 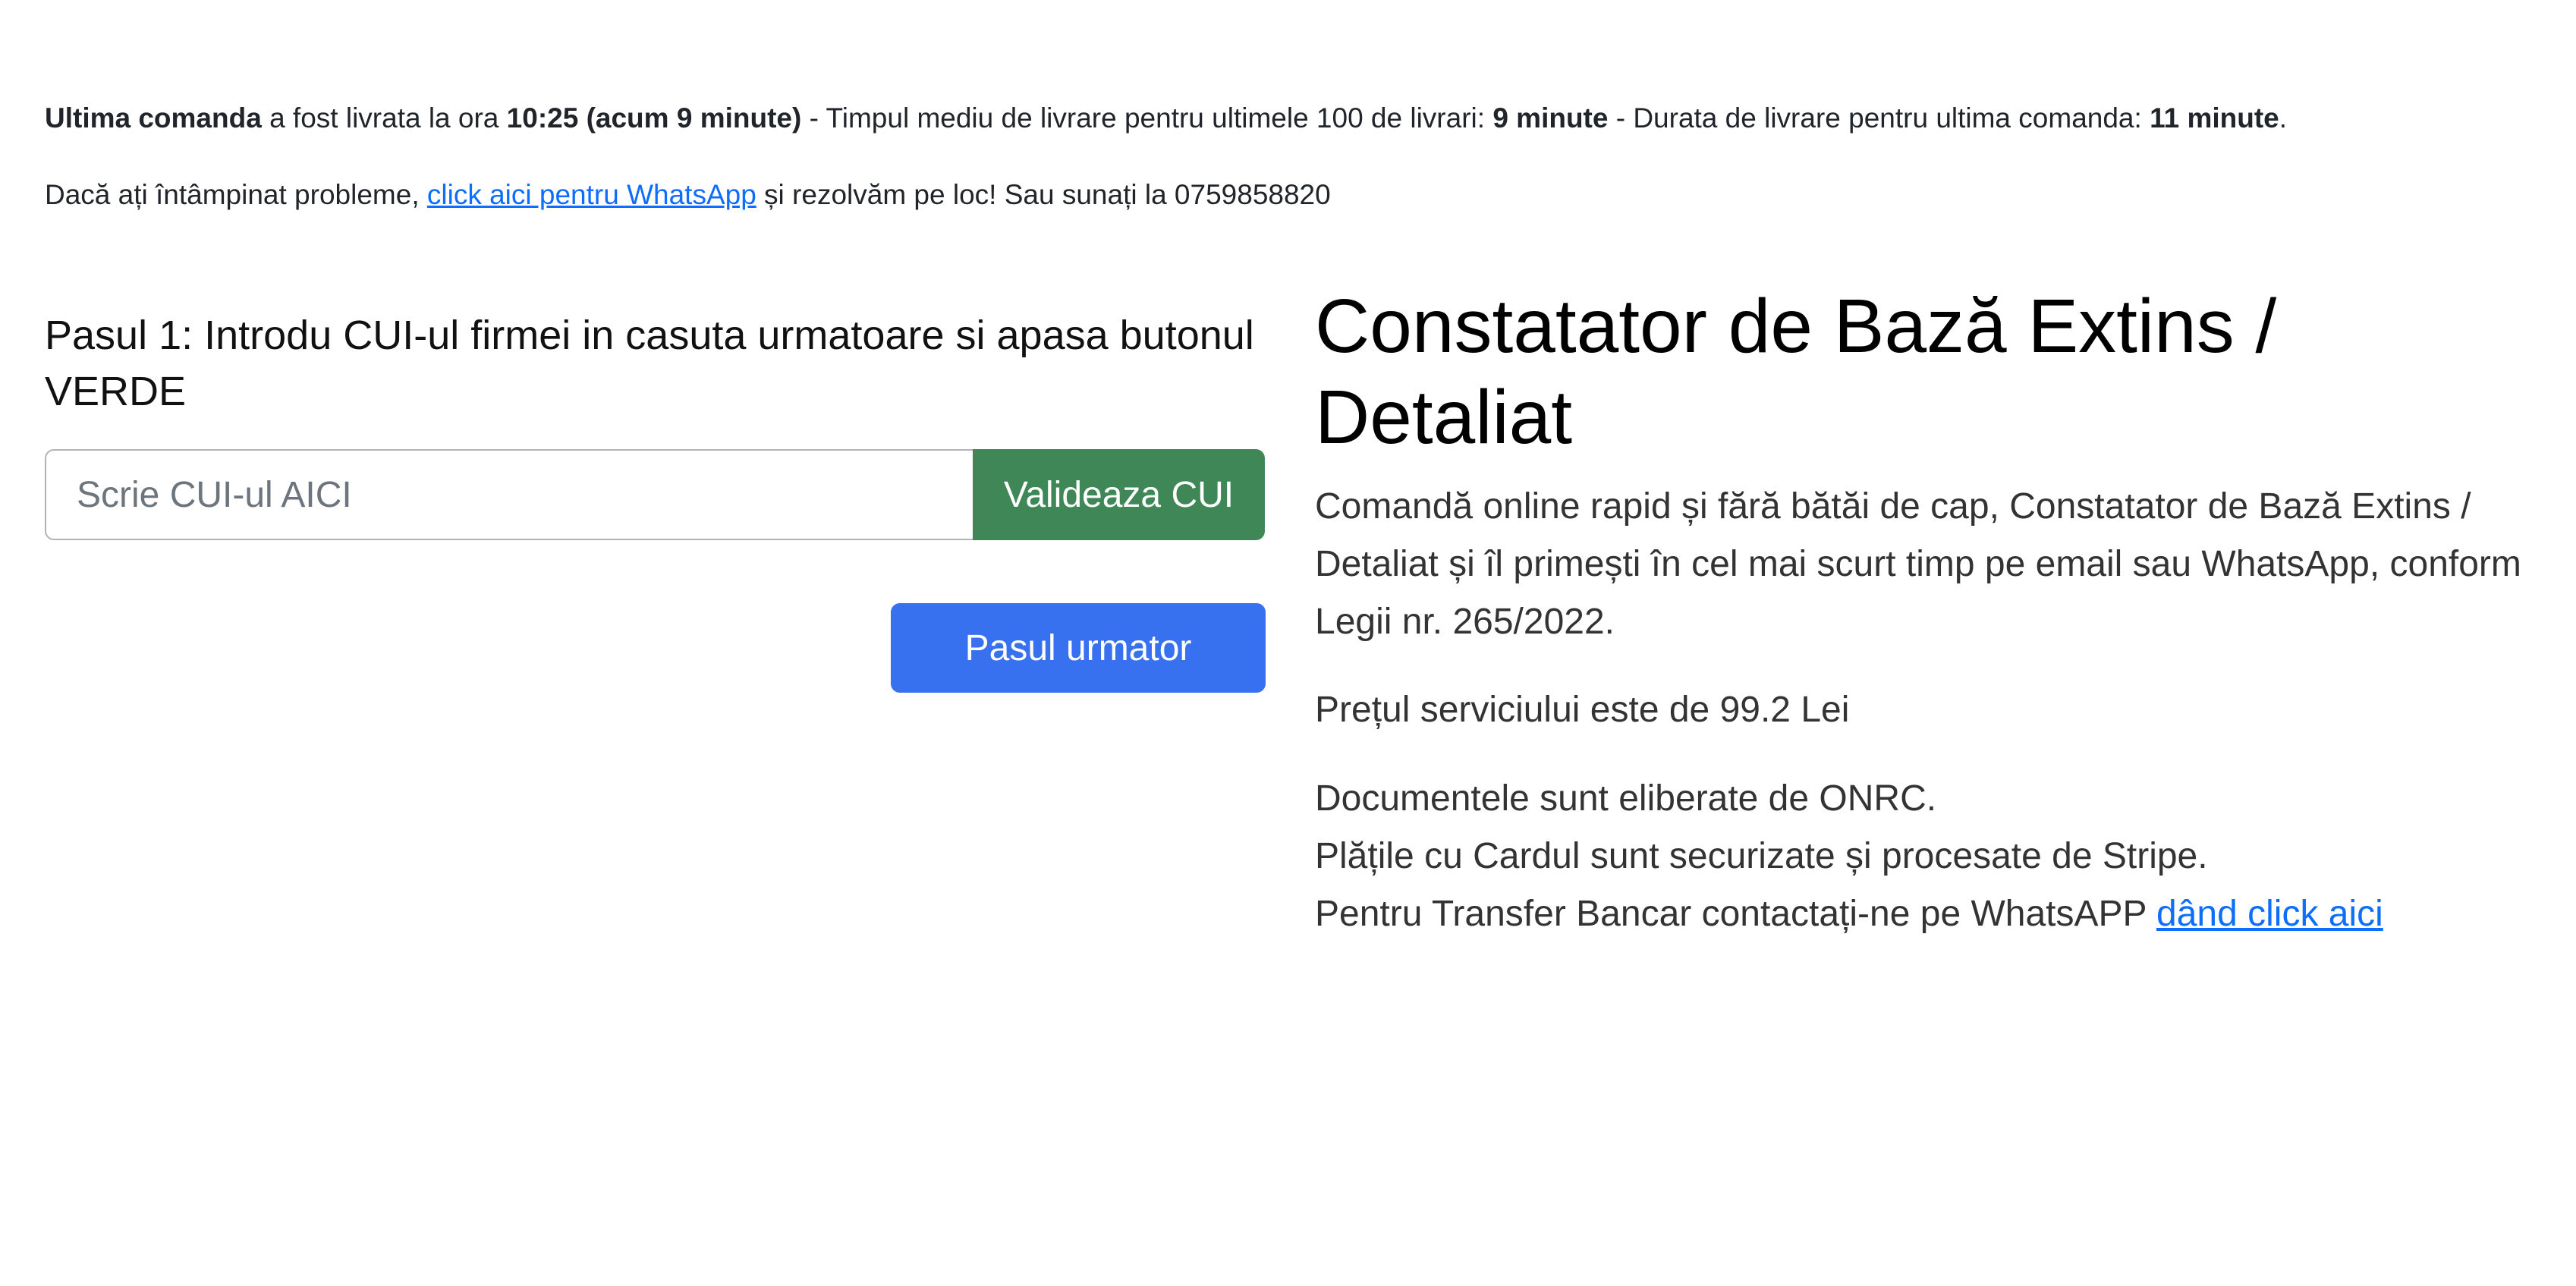 I want to click on price-text: Prețul serviciului este de 99.2 Lei, so click(x=1582, y=710).